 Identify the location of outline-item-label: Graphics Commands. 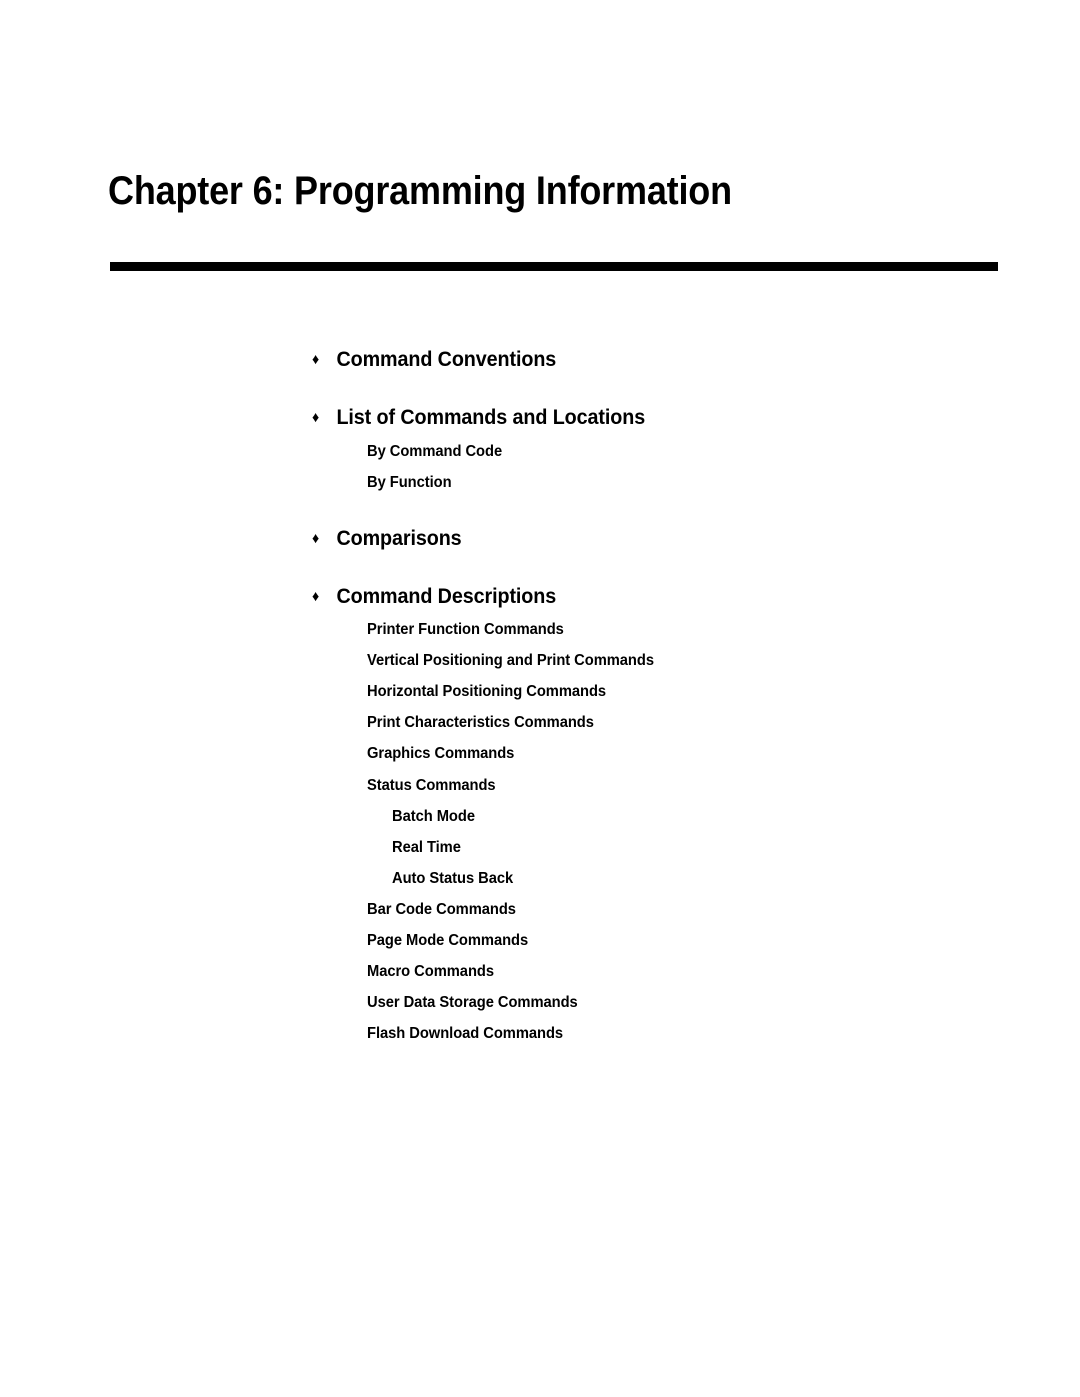
(441, 753).